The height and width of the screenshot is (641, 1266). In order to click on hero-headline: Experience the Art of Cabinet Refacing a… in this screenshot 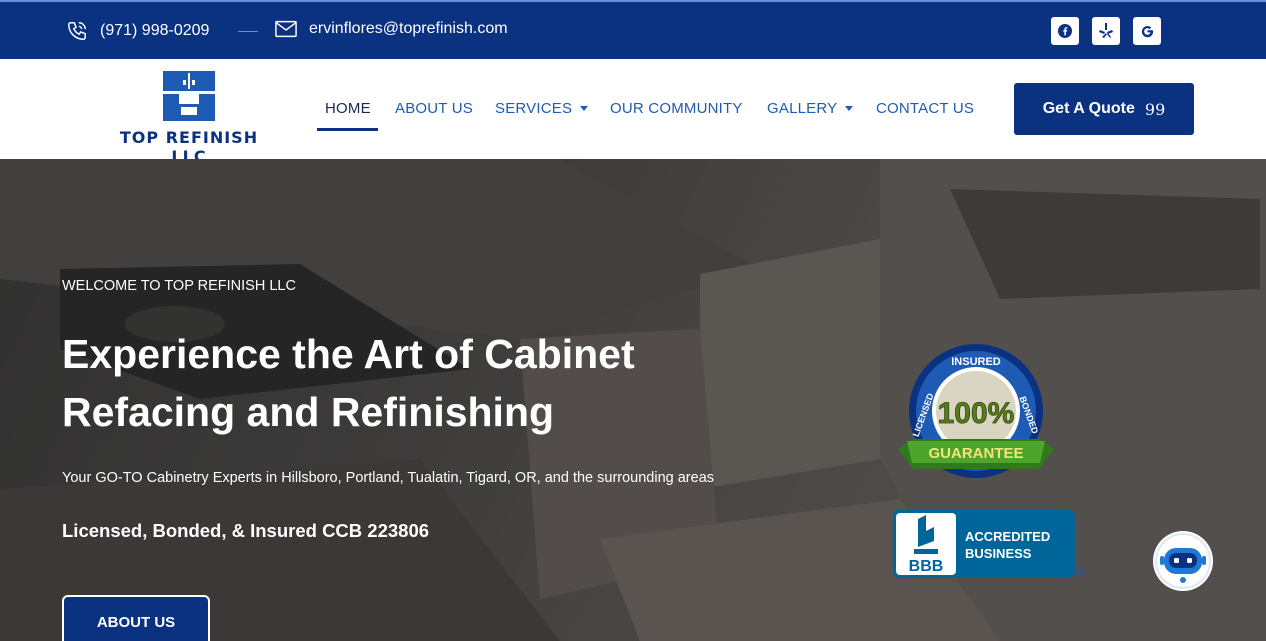, I will do `click(348, 383)`.